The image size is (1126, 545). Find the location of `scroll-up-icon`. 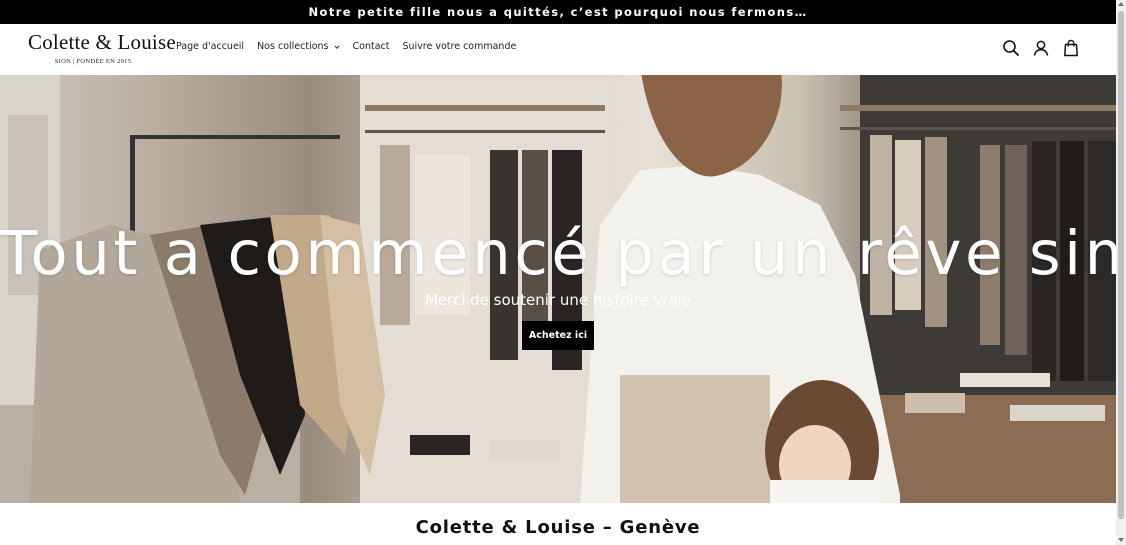

scroll-up-icon is located at coordinates (1121, 4).